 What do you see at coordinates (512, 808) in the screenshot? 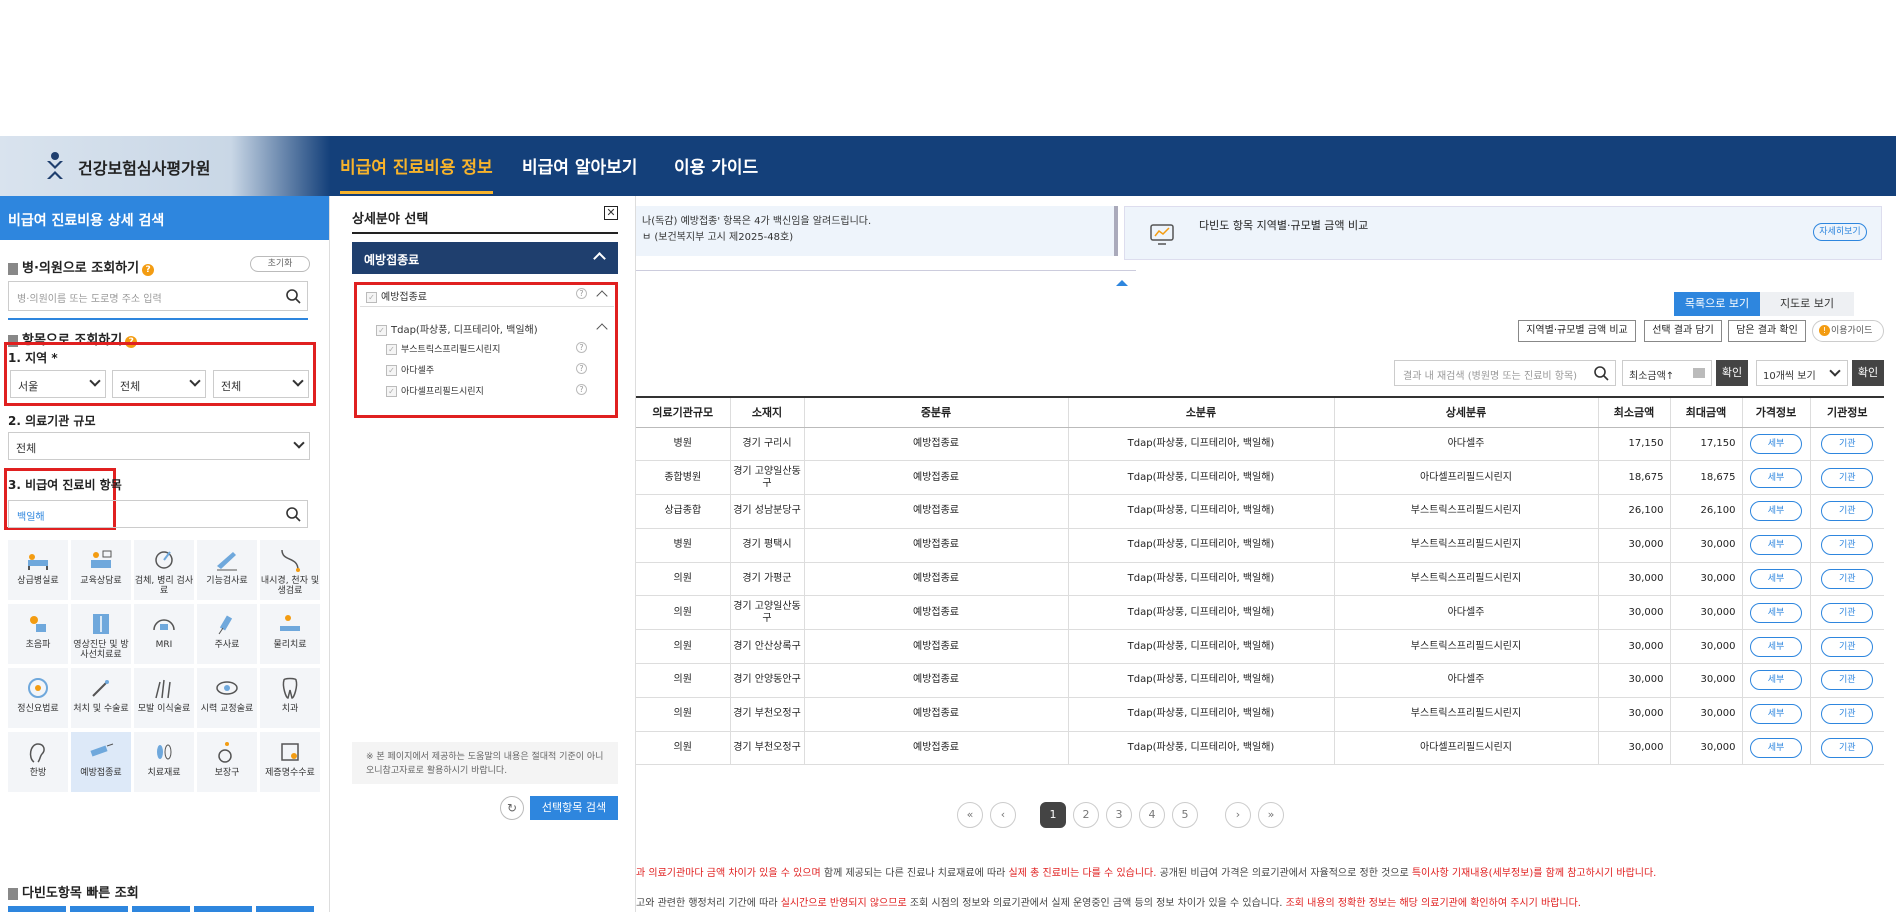
I see `refresh-icon: ↻` at bounding box center [512, 808].